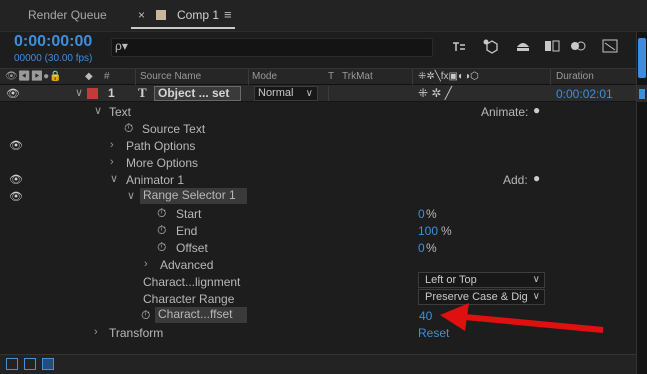  What do you see at coordinates (435, 93) in the screenshot?
I see `layer-switches-icons: ⁜ ✲ ╱` at bounding box center [435, 93].